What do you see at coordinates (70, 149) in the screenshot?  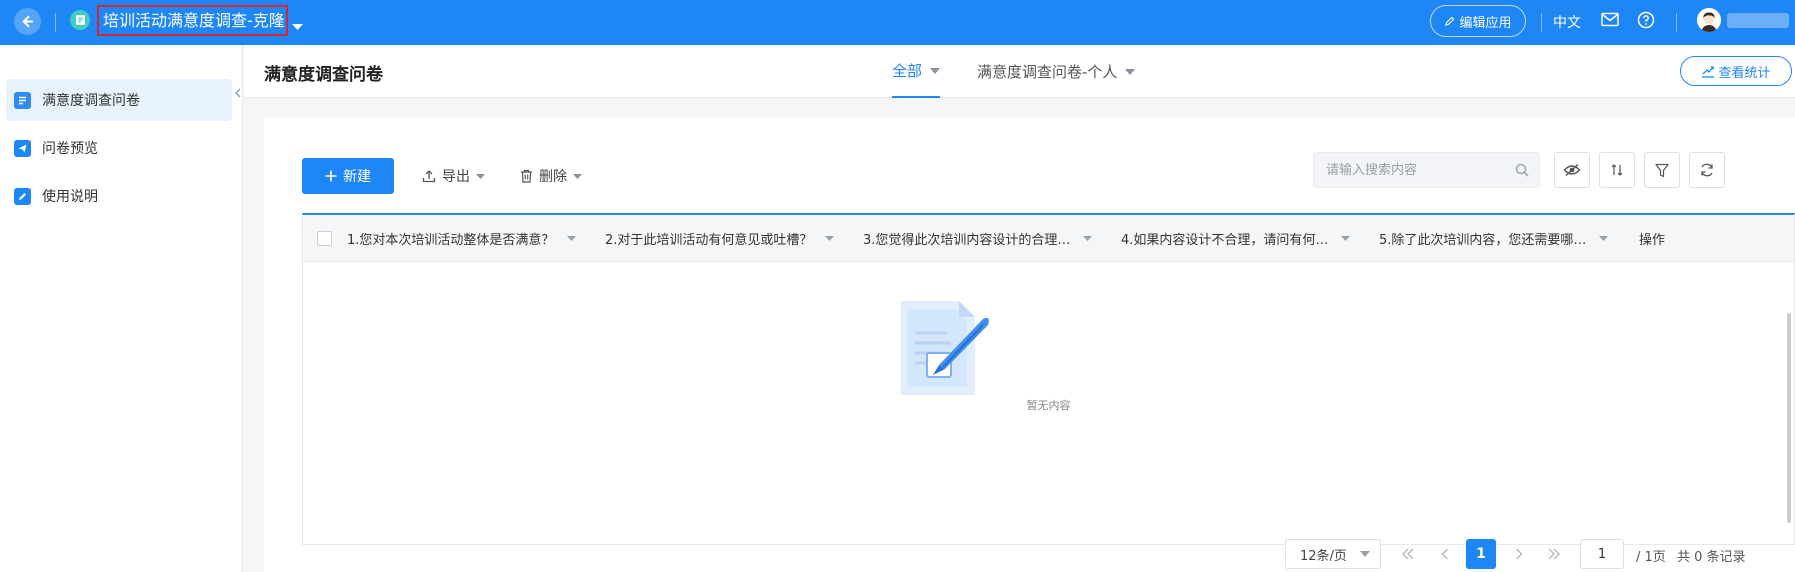 I see `sidebar-item-label: 问卷预览` at bounding box center [70, 149].